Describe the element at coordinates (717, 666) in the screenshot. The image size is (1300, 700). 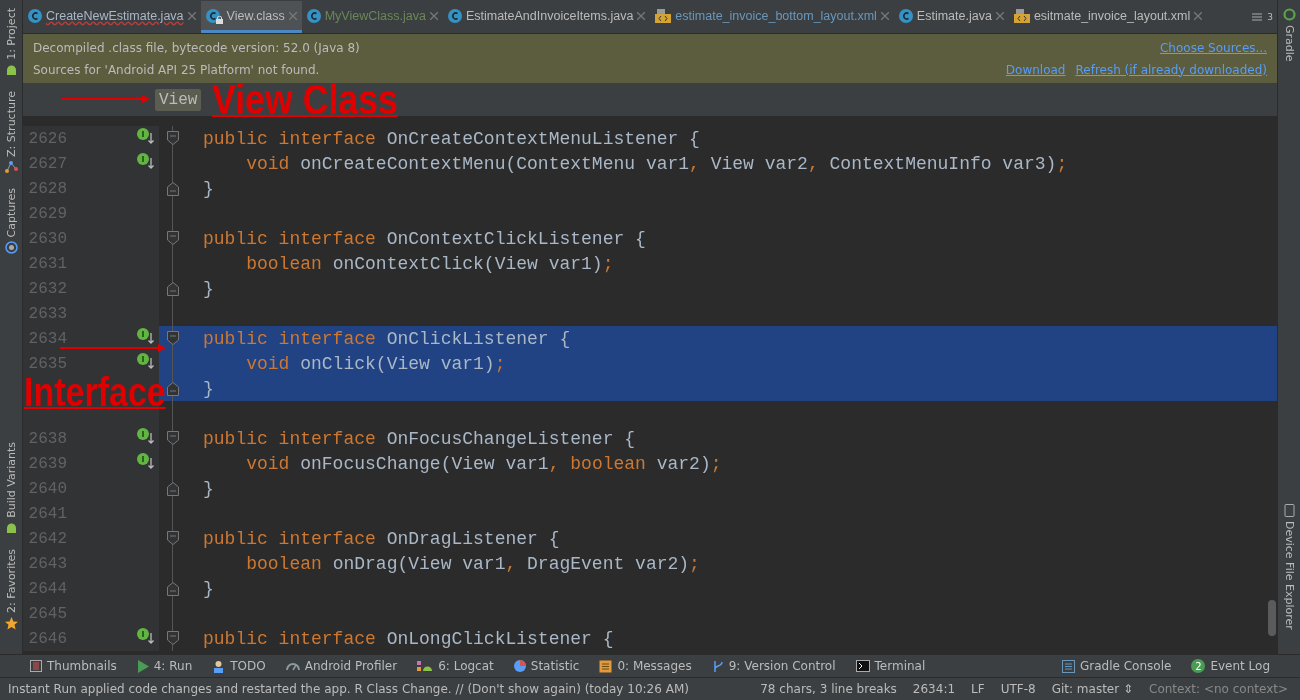
I see `branch-icon` at that location.